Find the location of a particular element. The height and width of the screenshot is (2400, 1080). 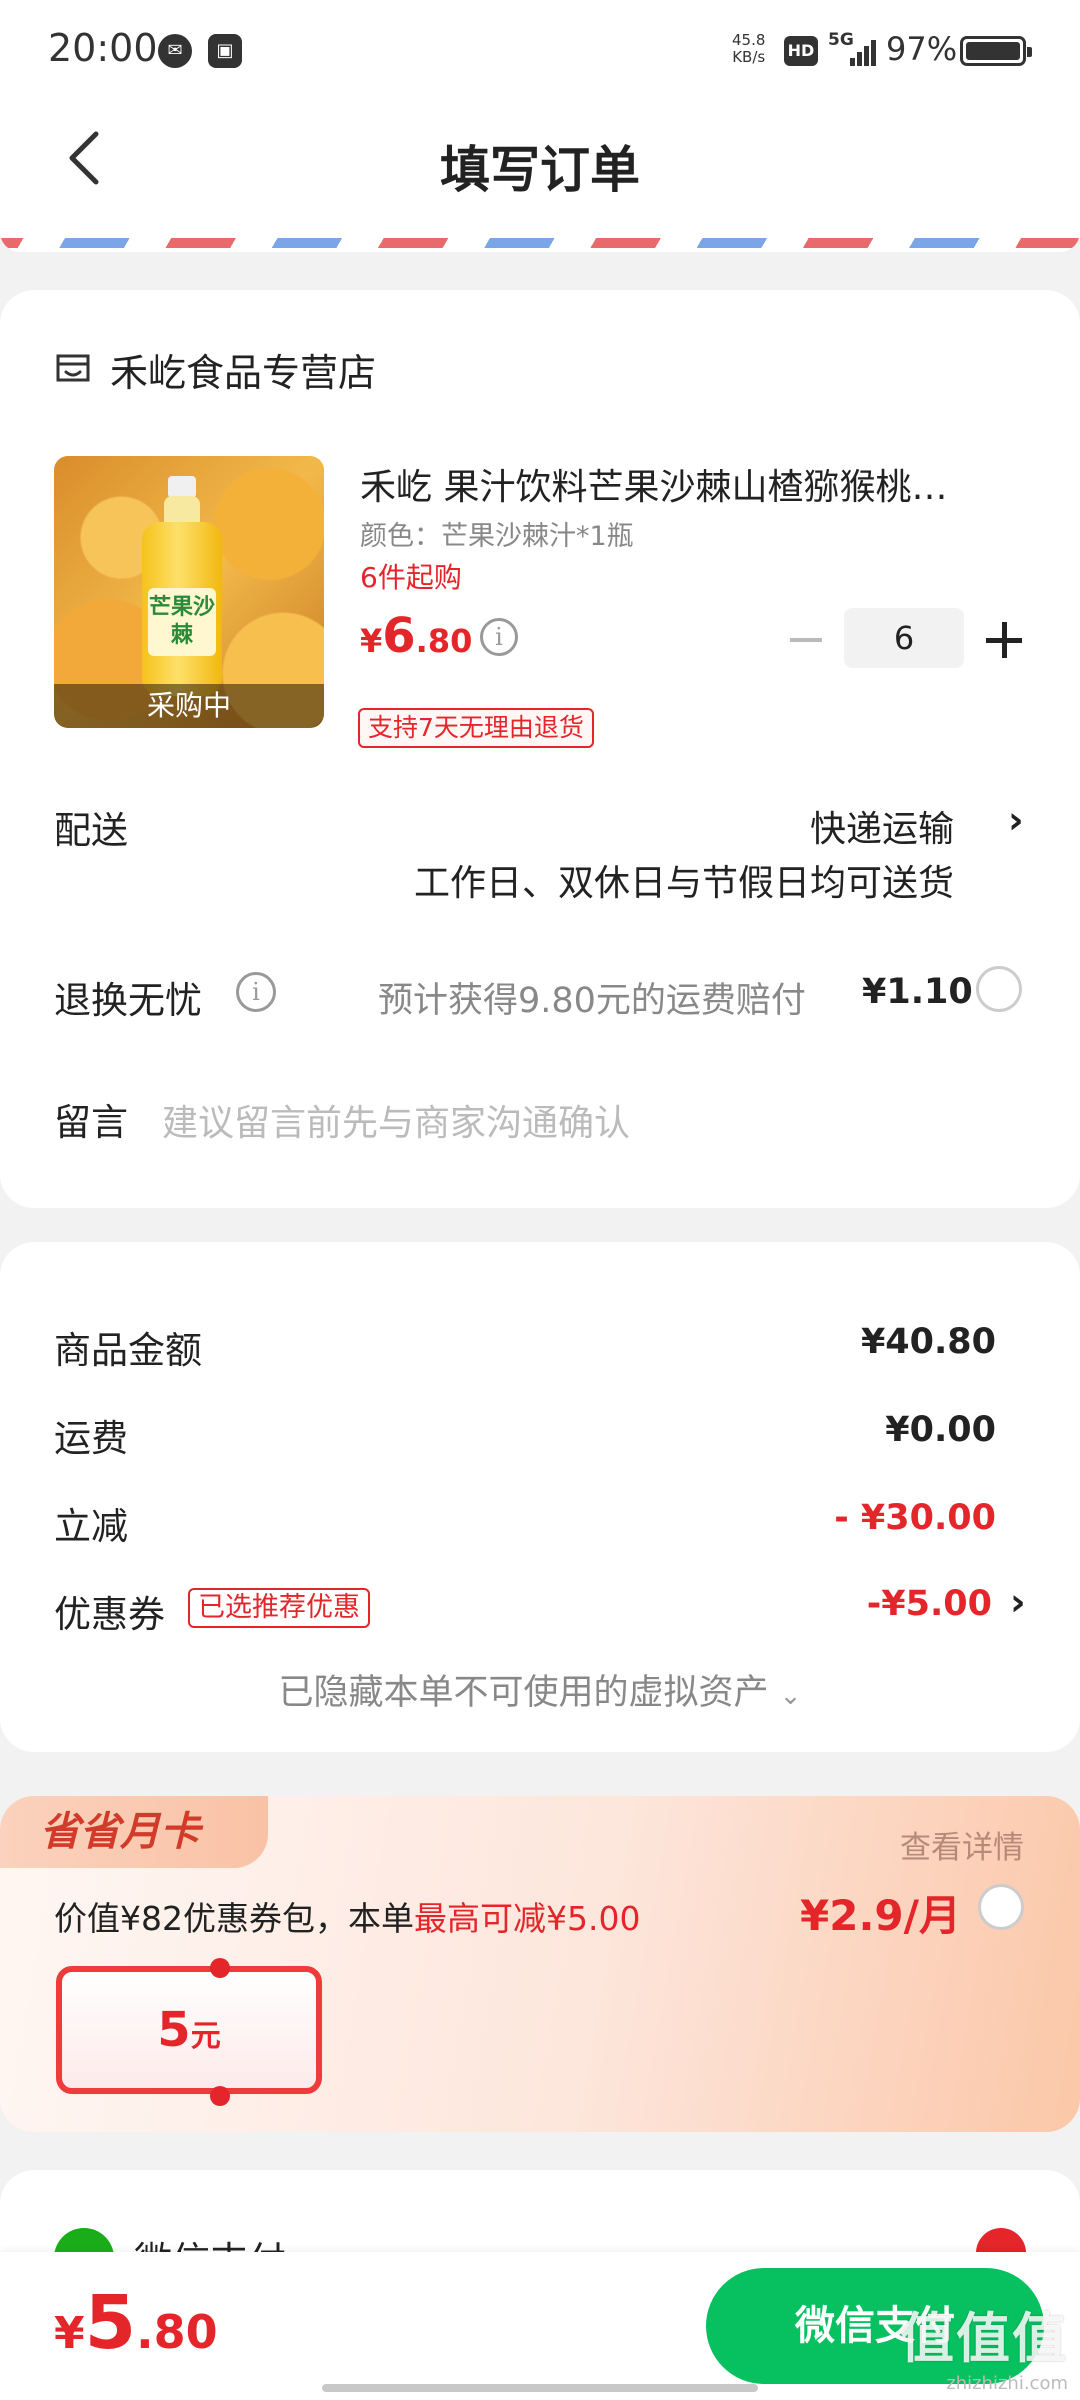

price-info-icon: i is located at coordinates (499, 637).